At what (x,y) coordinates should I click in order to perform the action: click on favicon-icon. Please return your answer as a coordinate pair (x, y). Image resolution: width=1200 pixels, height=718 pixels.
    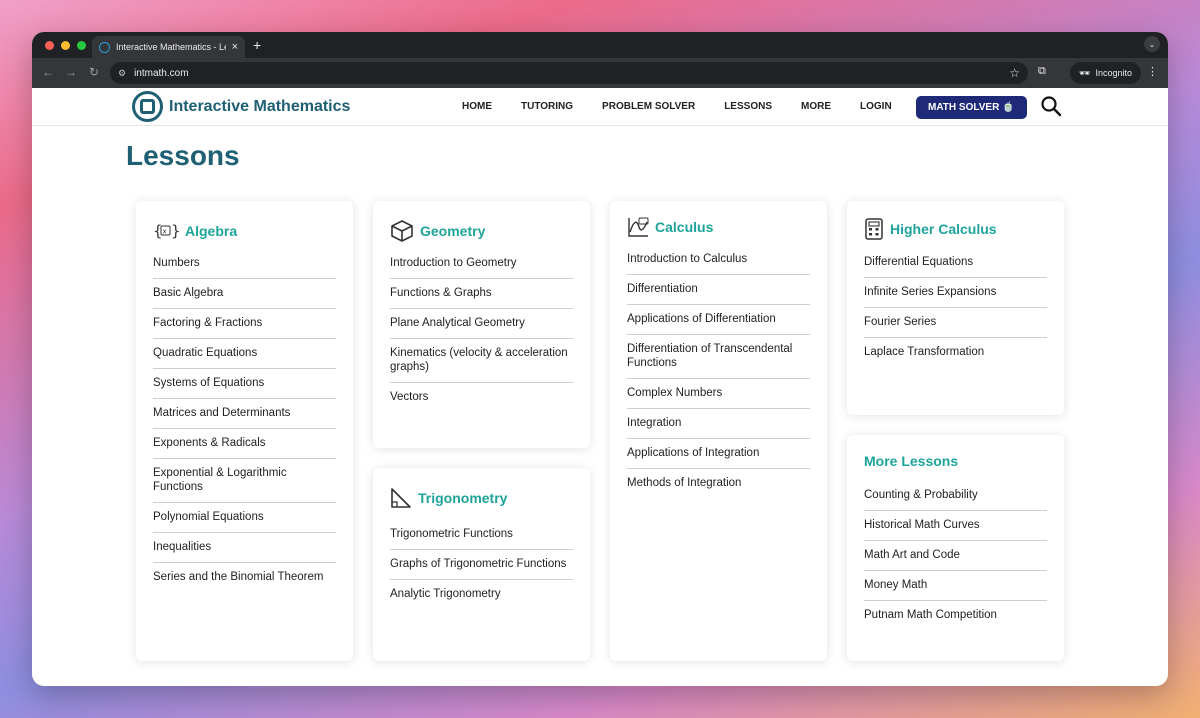
    Looking at the image, I should click on (104, 47).